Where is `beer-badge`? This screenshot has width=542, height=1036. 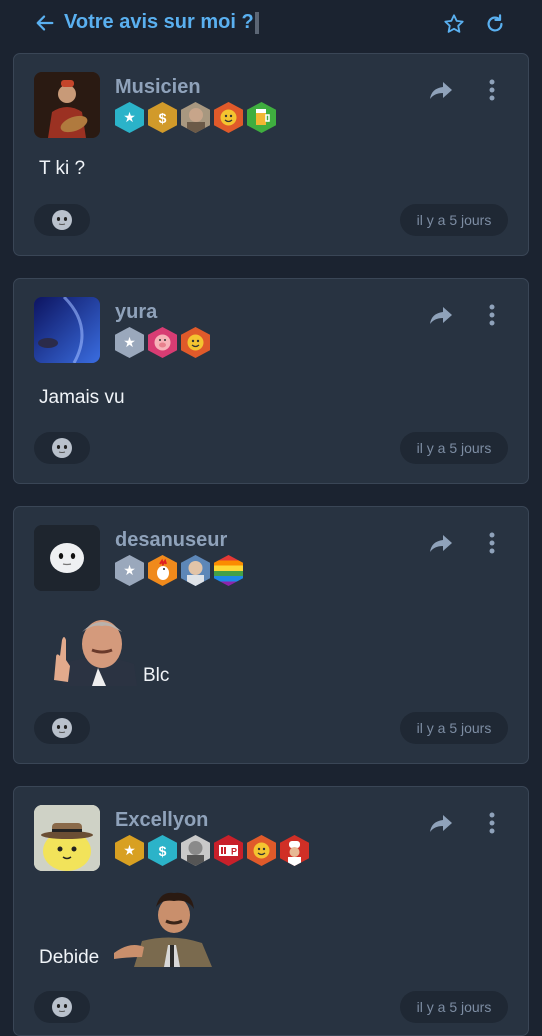
beer-badge is located at coordinates (261, 117).